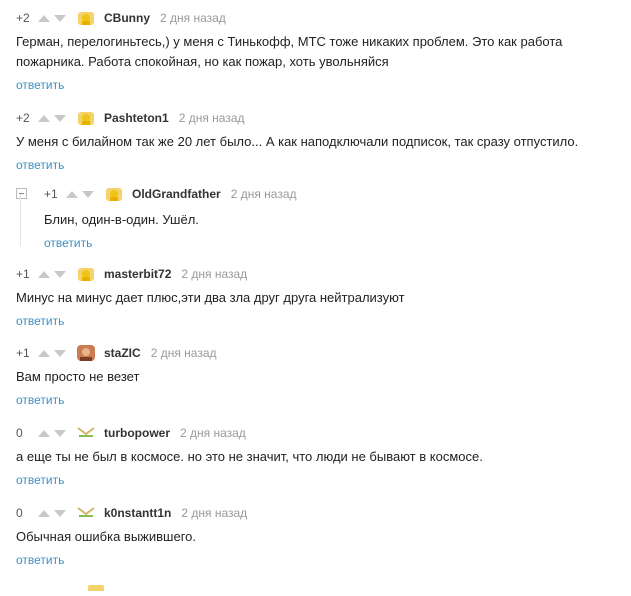 This screenshot has height=596, width=631. Describe the element at coordinates (122, 353) in the screenshot. I see `comment-author: staZIC` at that location.